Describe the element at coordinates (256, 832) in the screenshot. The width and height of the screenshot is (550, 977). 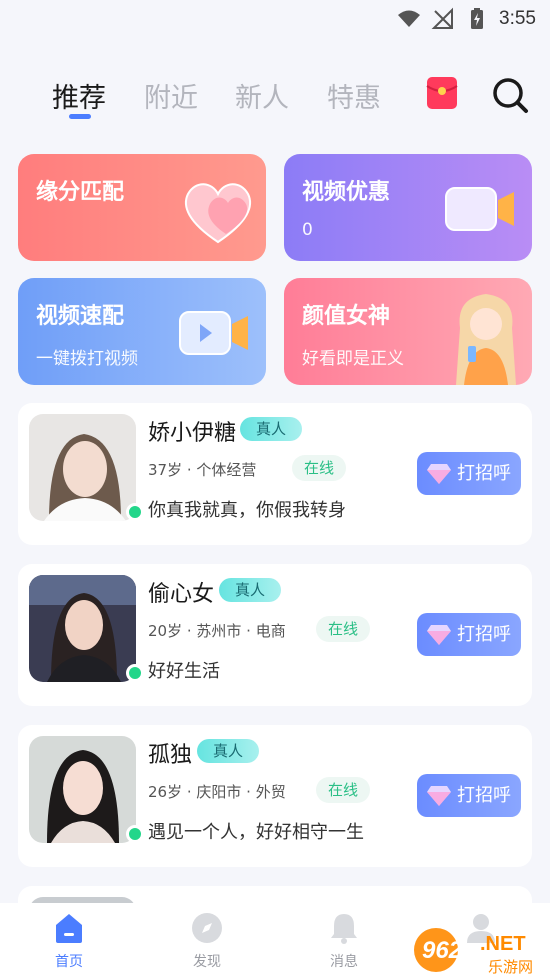
I see `user-signature: 遇见一个人，好好相守一生` at that location.